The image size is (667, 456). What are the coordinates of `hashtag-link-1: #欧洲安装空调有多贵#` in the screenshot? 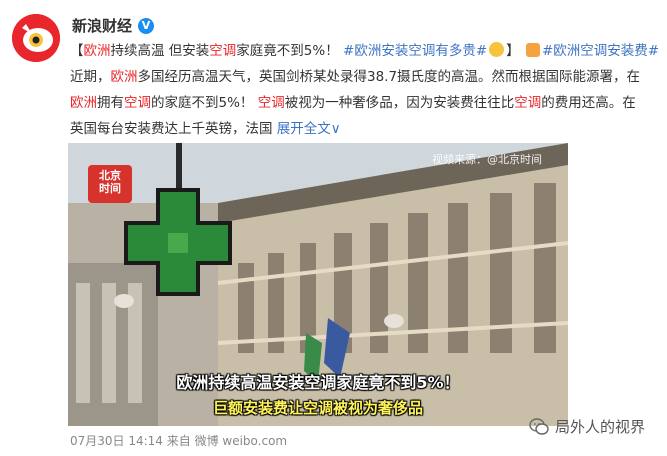 It's located at (415, 51).